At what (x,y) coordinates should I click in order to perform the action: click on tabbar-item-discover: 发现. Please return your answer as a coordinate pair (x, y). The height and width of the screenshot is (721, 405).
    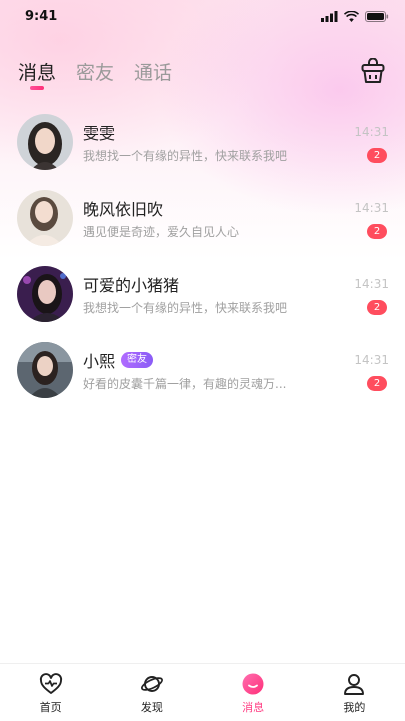
    Looking at the image, I should click on (151, 692).